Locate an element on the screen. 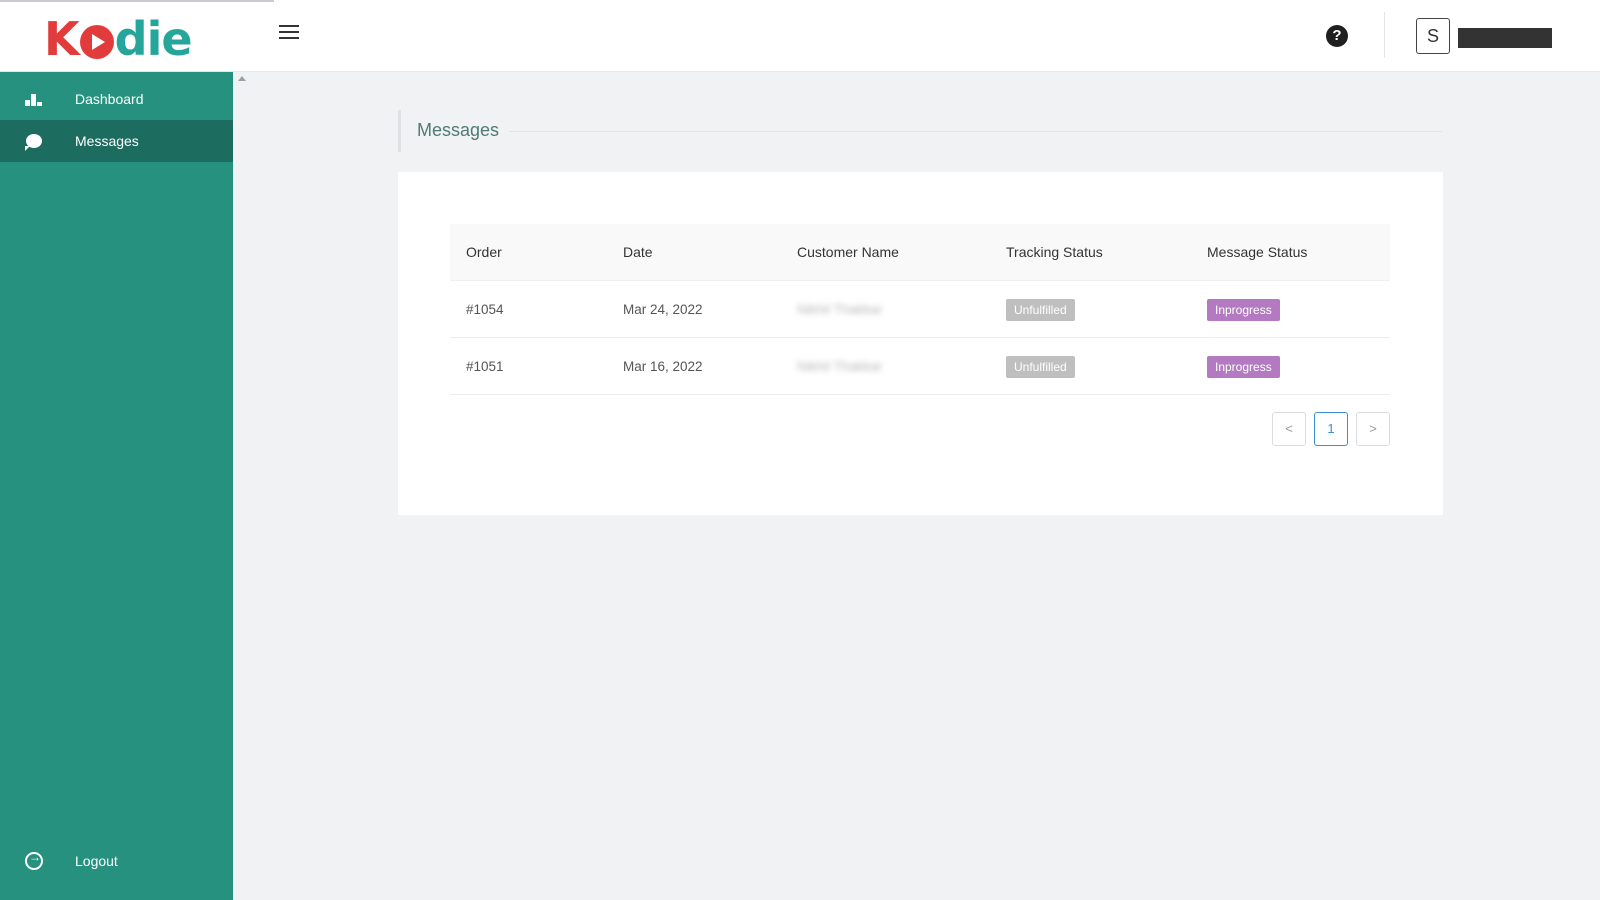 This screenshot has height=900, width=1600. kodie-logo: K die is located at coordinates (118, 39).